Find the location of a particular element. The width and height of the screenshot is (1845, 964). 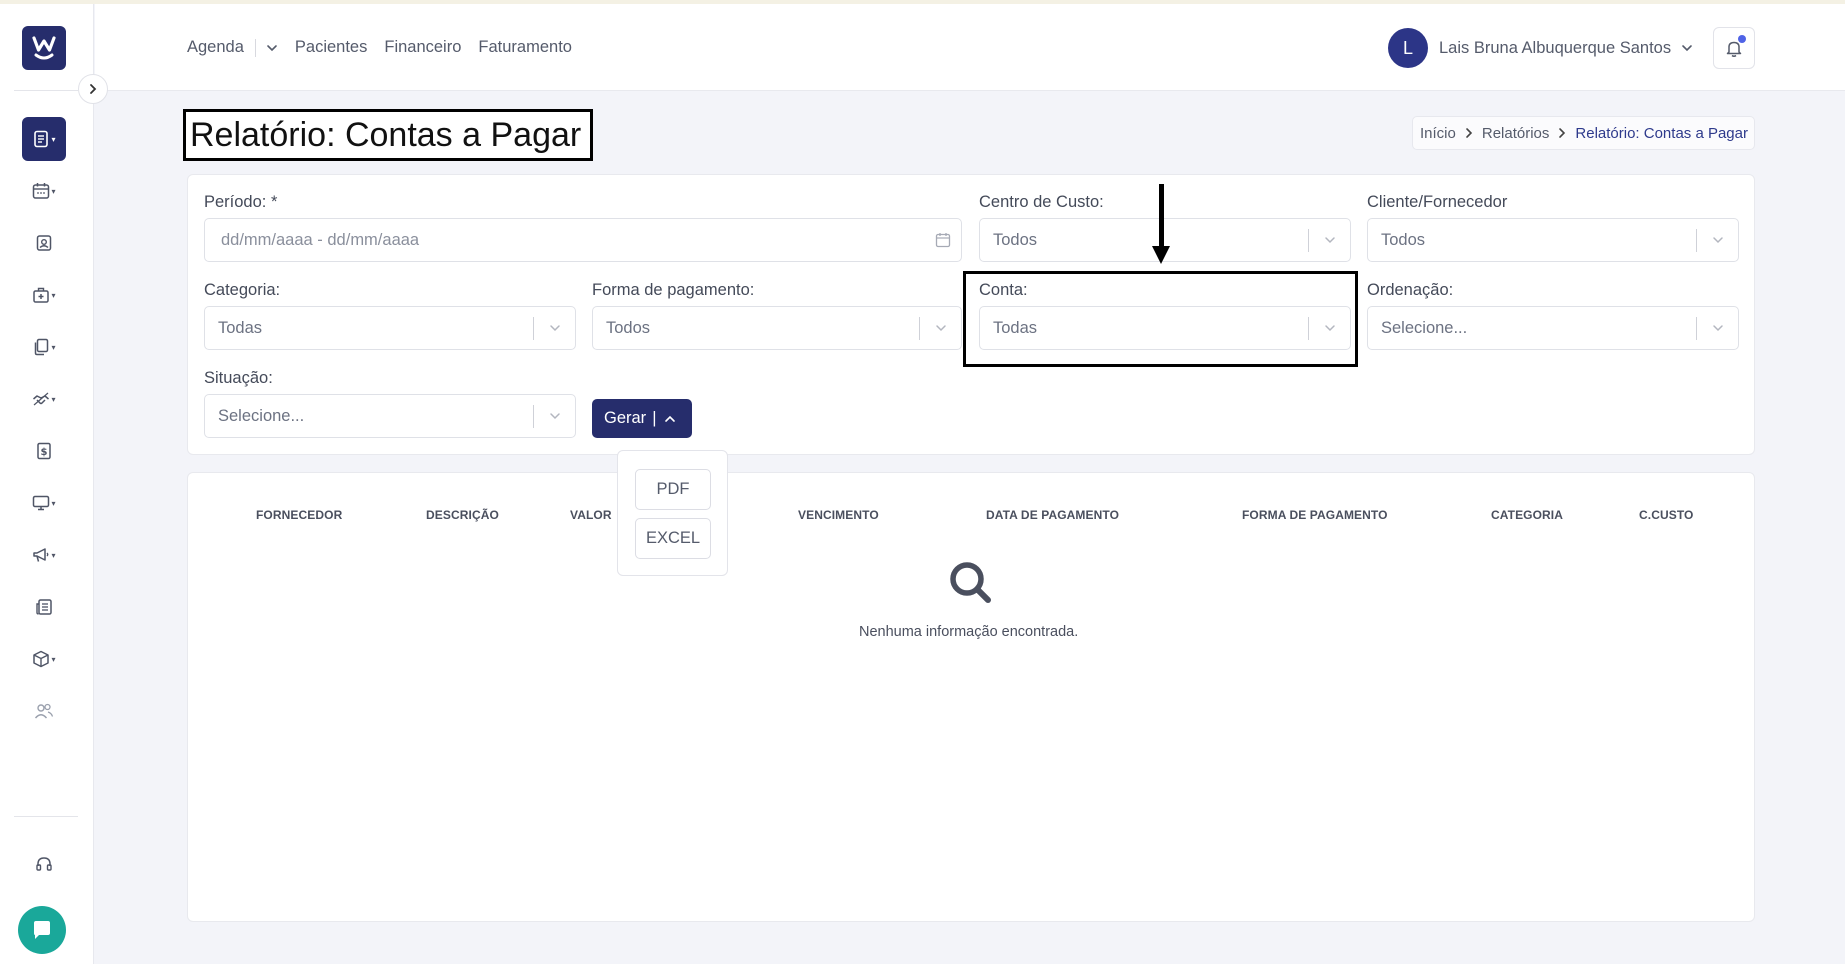

column-header-valor: VALOR is located at coordinates (591, 515).